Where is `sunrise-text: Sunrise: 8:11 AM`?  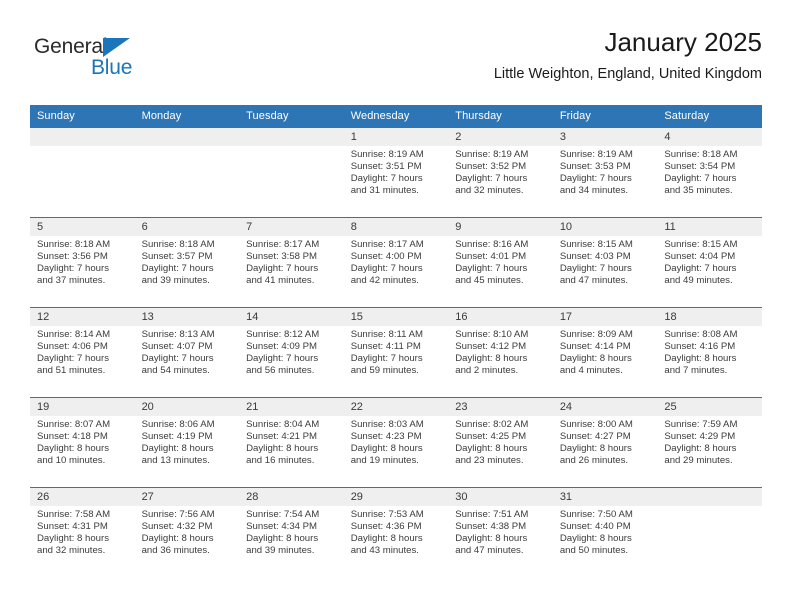 sunrise-text: Sunrise: 8:11 AM is located at coordinates (387, 334).